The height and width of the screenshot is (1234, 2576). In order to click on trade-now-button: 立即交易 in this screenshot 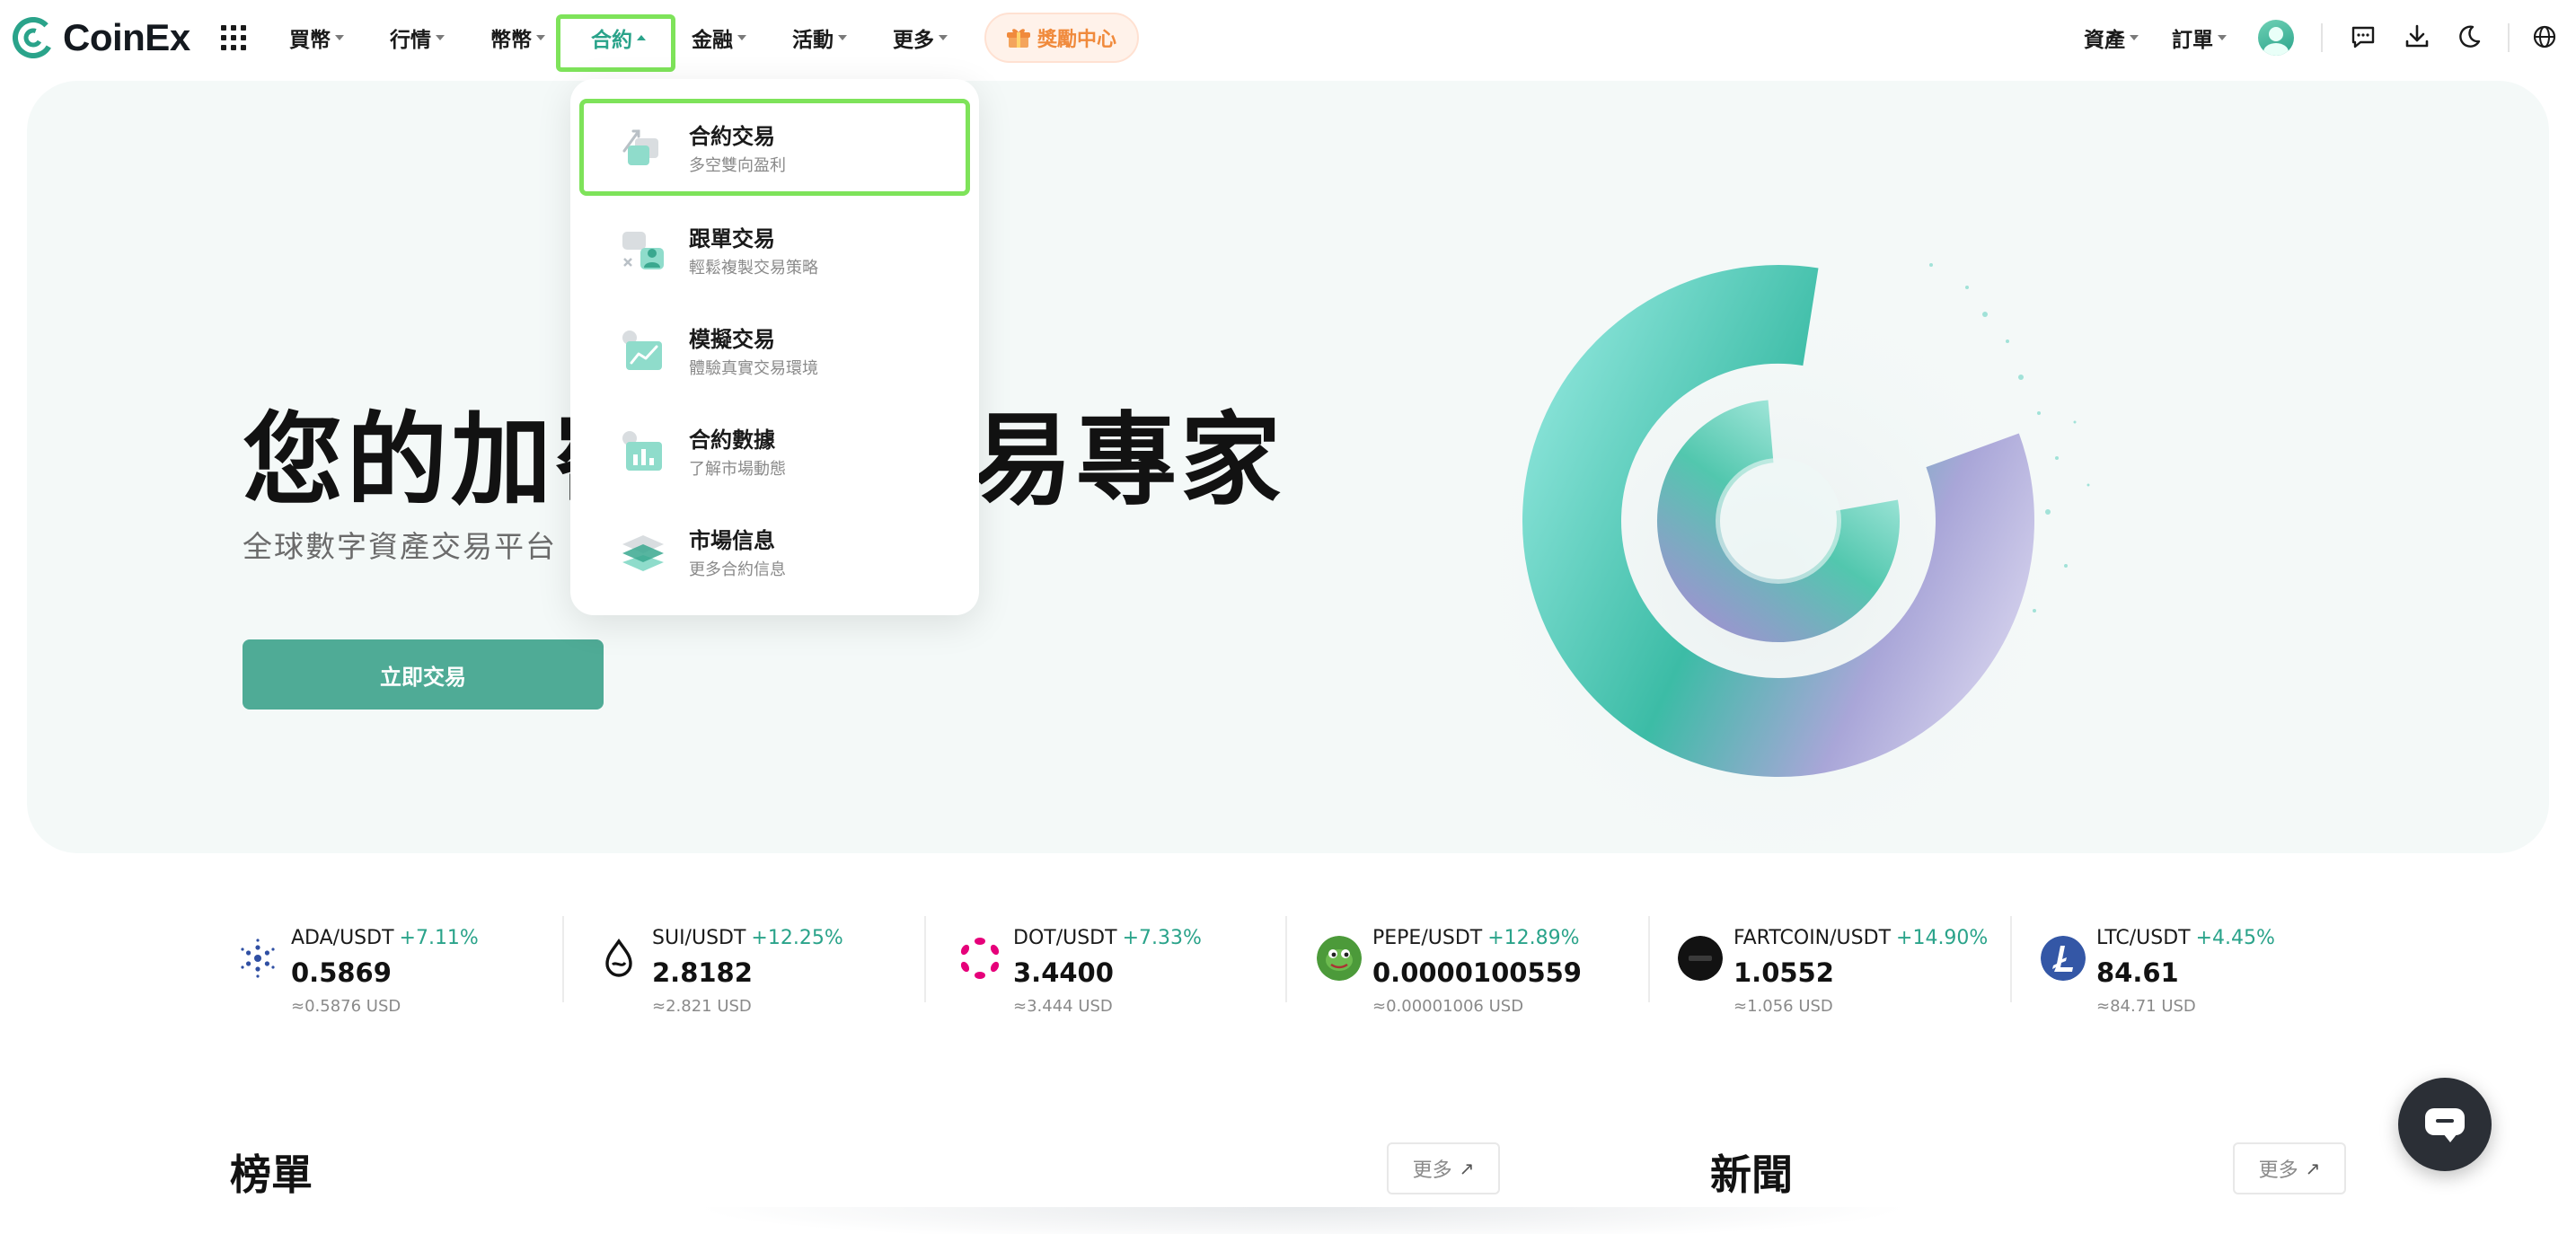, I will do `click(423, 674)`.